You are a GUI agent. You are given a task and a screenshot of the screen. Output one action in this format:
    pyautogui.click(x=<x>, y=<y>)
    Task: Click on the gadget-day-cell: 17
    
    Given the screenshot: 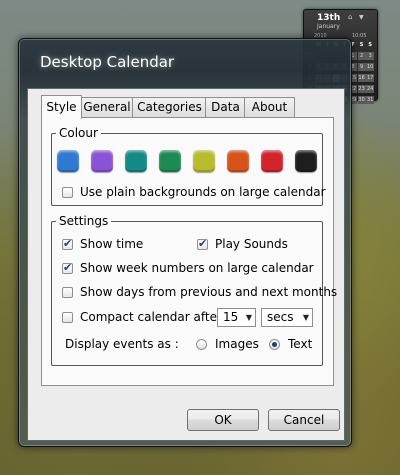 What is the action you would take?
    pyautogui.click(x=370, y=78)
    